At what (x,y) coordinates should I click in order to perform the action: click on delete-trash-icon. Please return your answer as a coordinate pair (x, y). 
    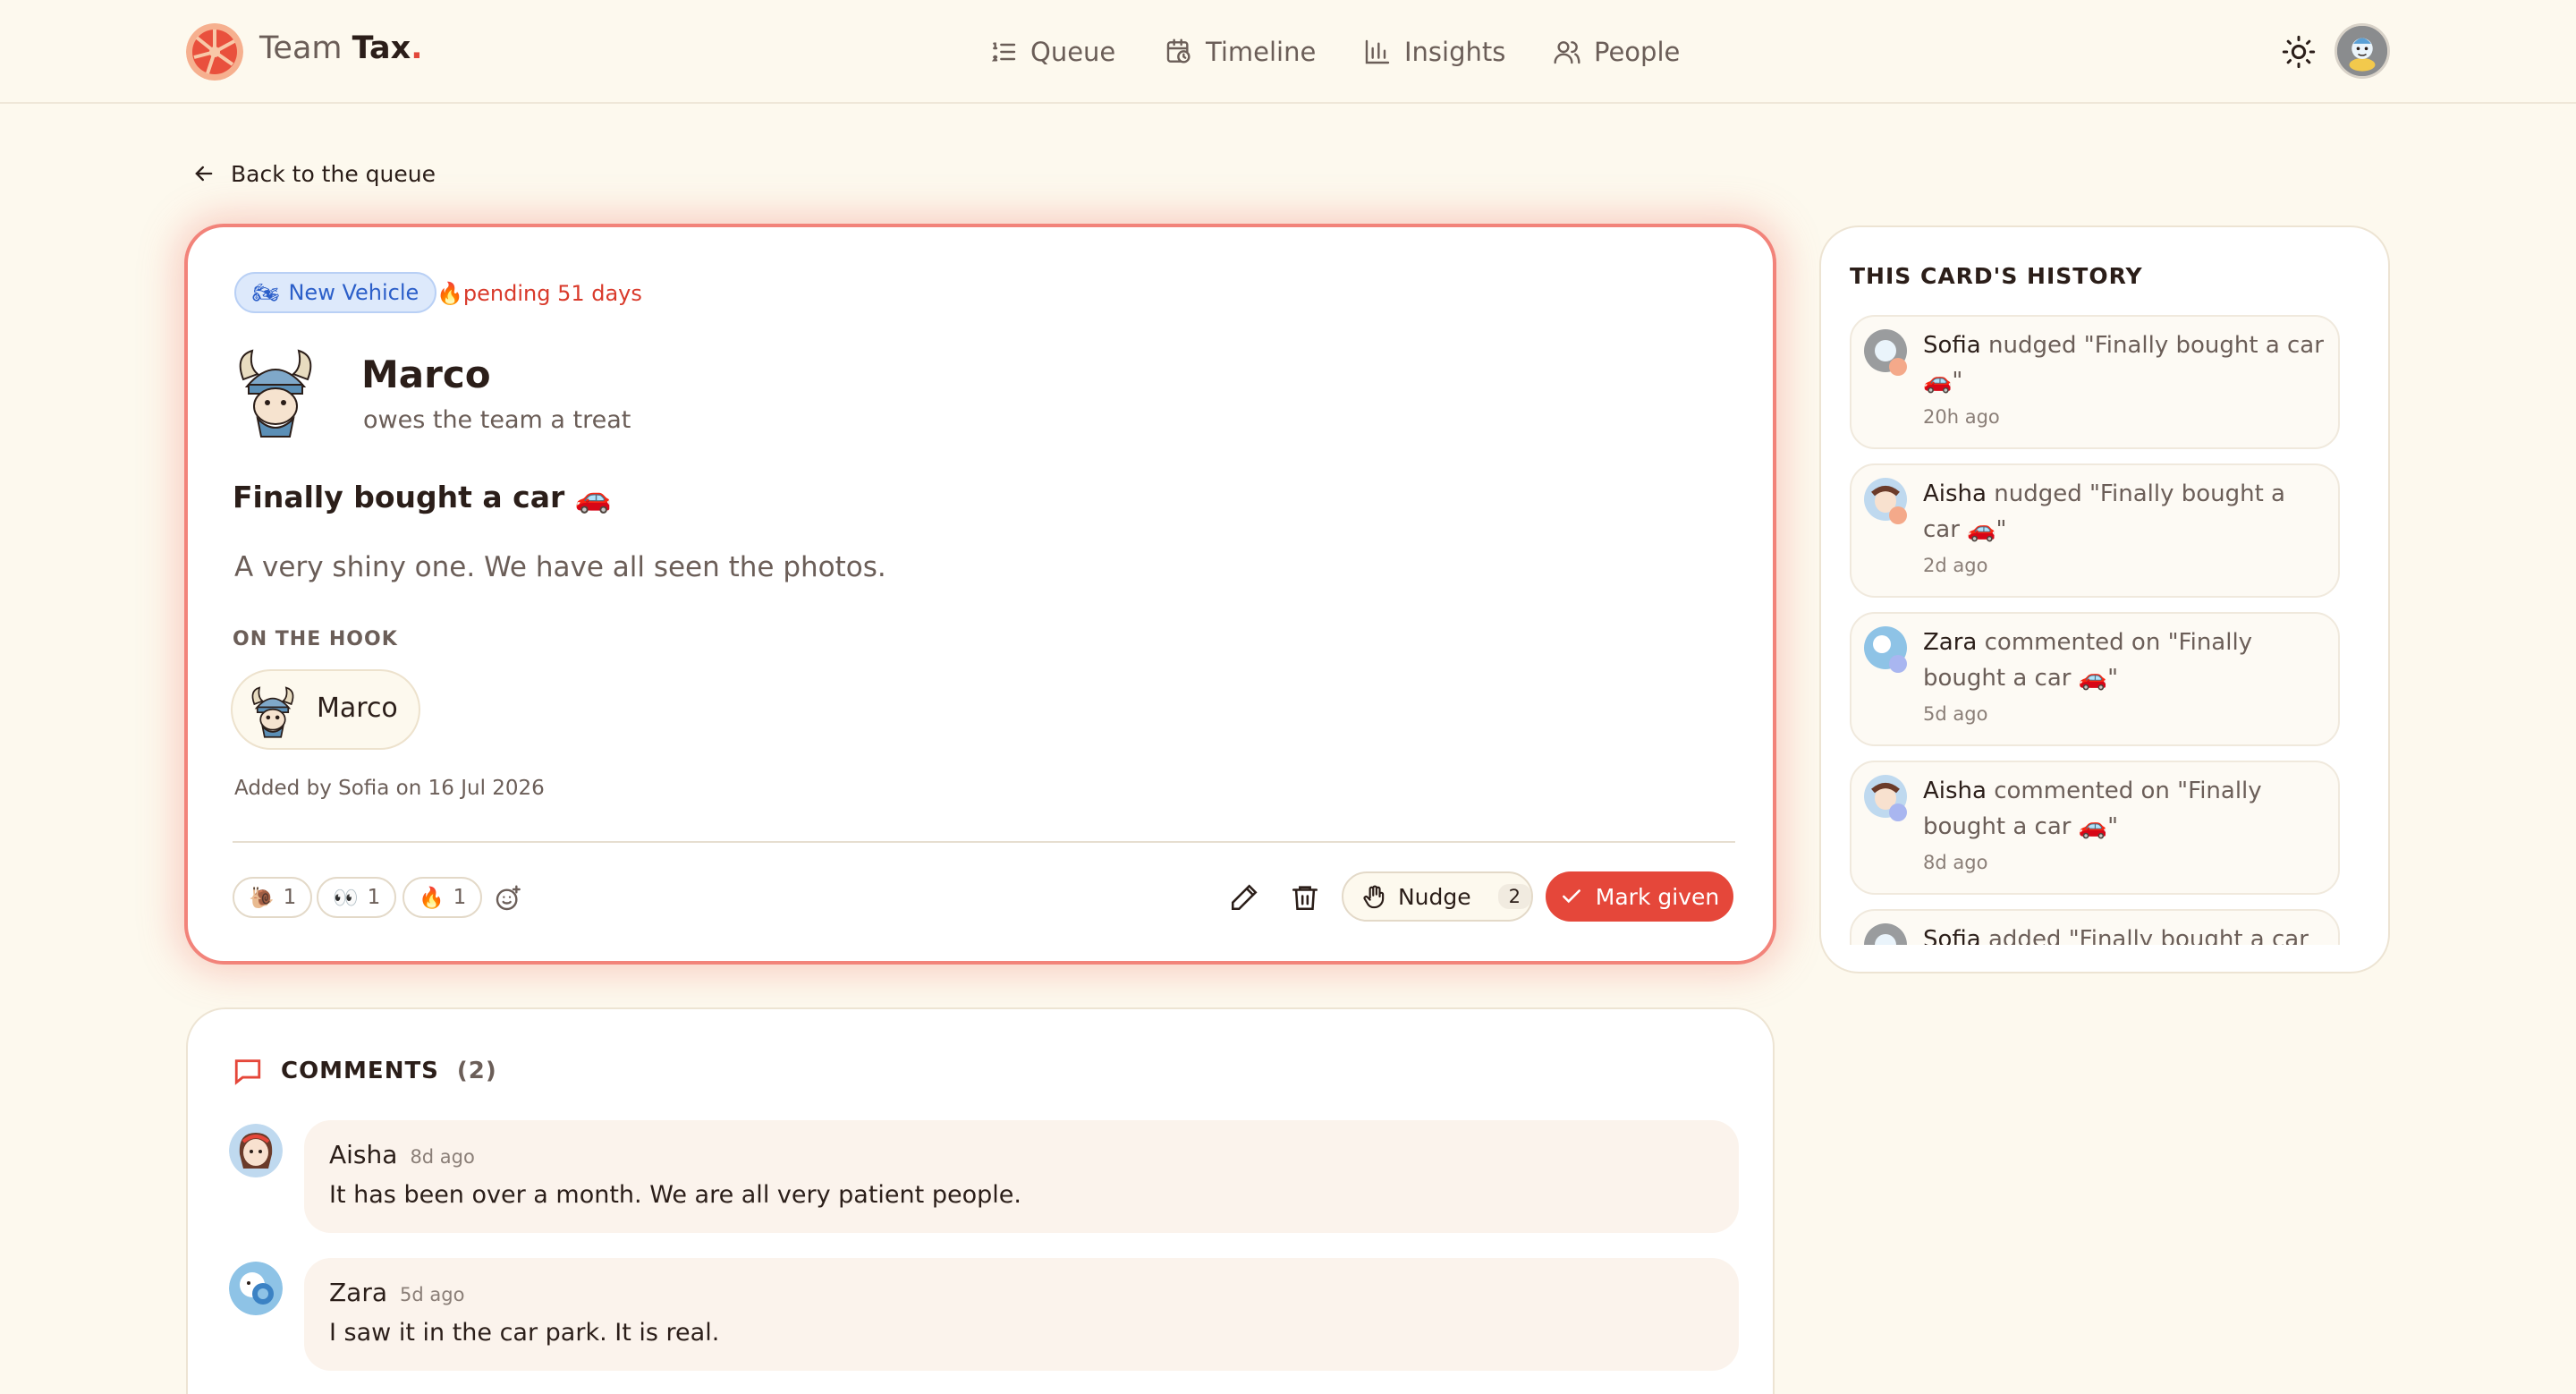
    Looking at the image, I should click on (1305, 897).